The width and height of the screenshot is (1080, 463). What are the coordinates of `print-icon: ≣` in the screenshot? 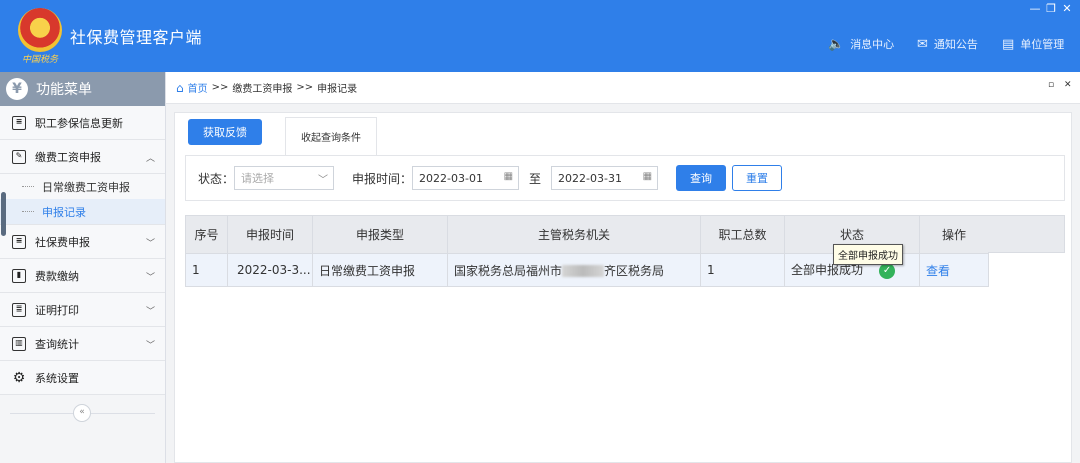 It's located at (19, 309).